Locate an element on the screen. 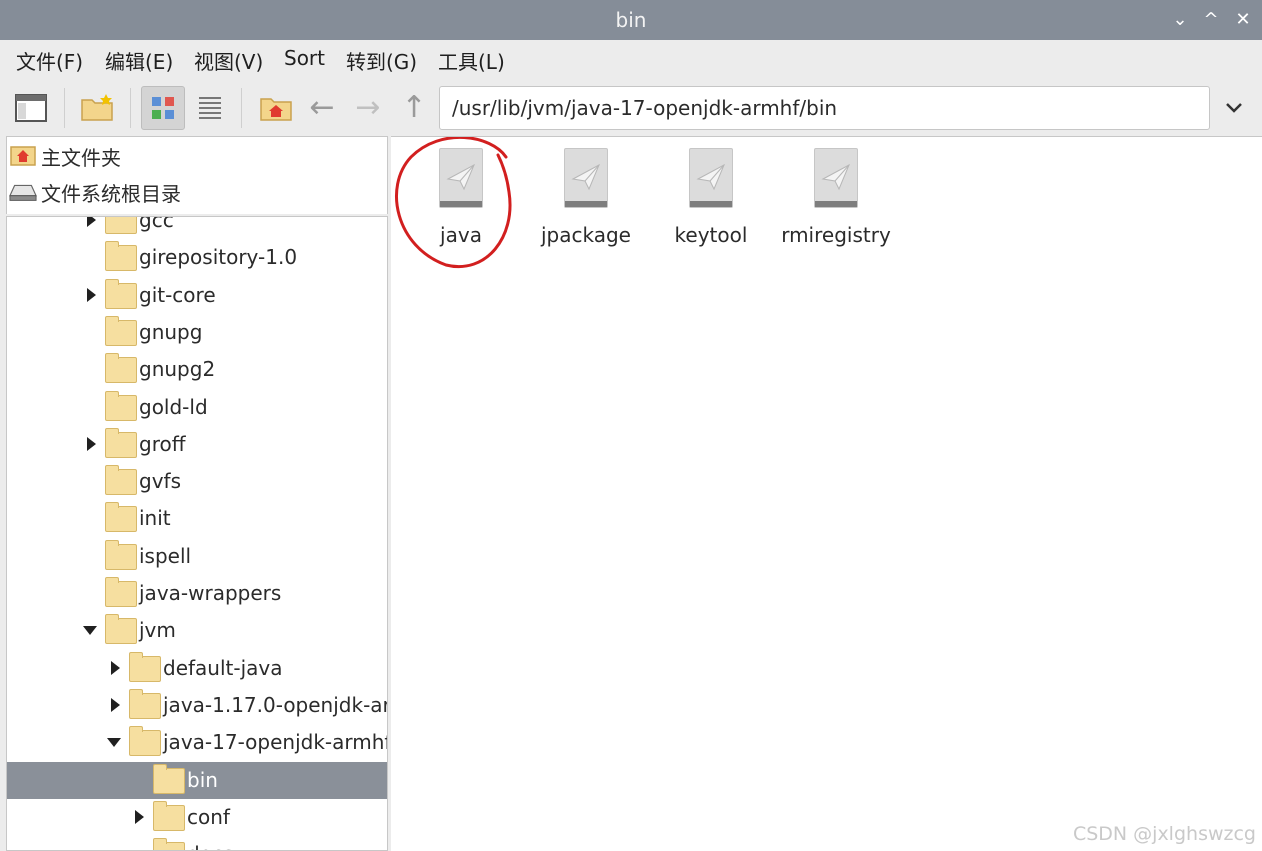  place-root: 文件系统根目录 is located at coordinates (95, 192).